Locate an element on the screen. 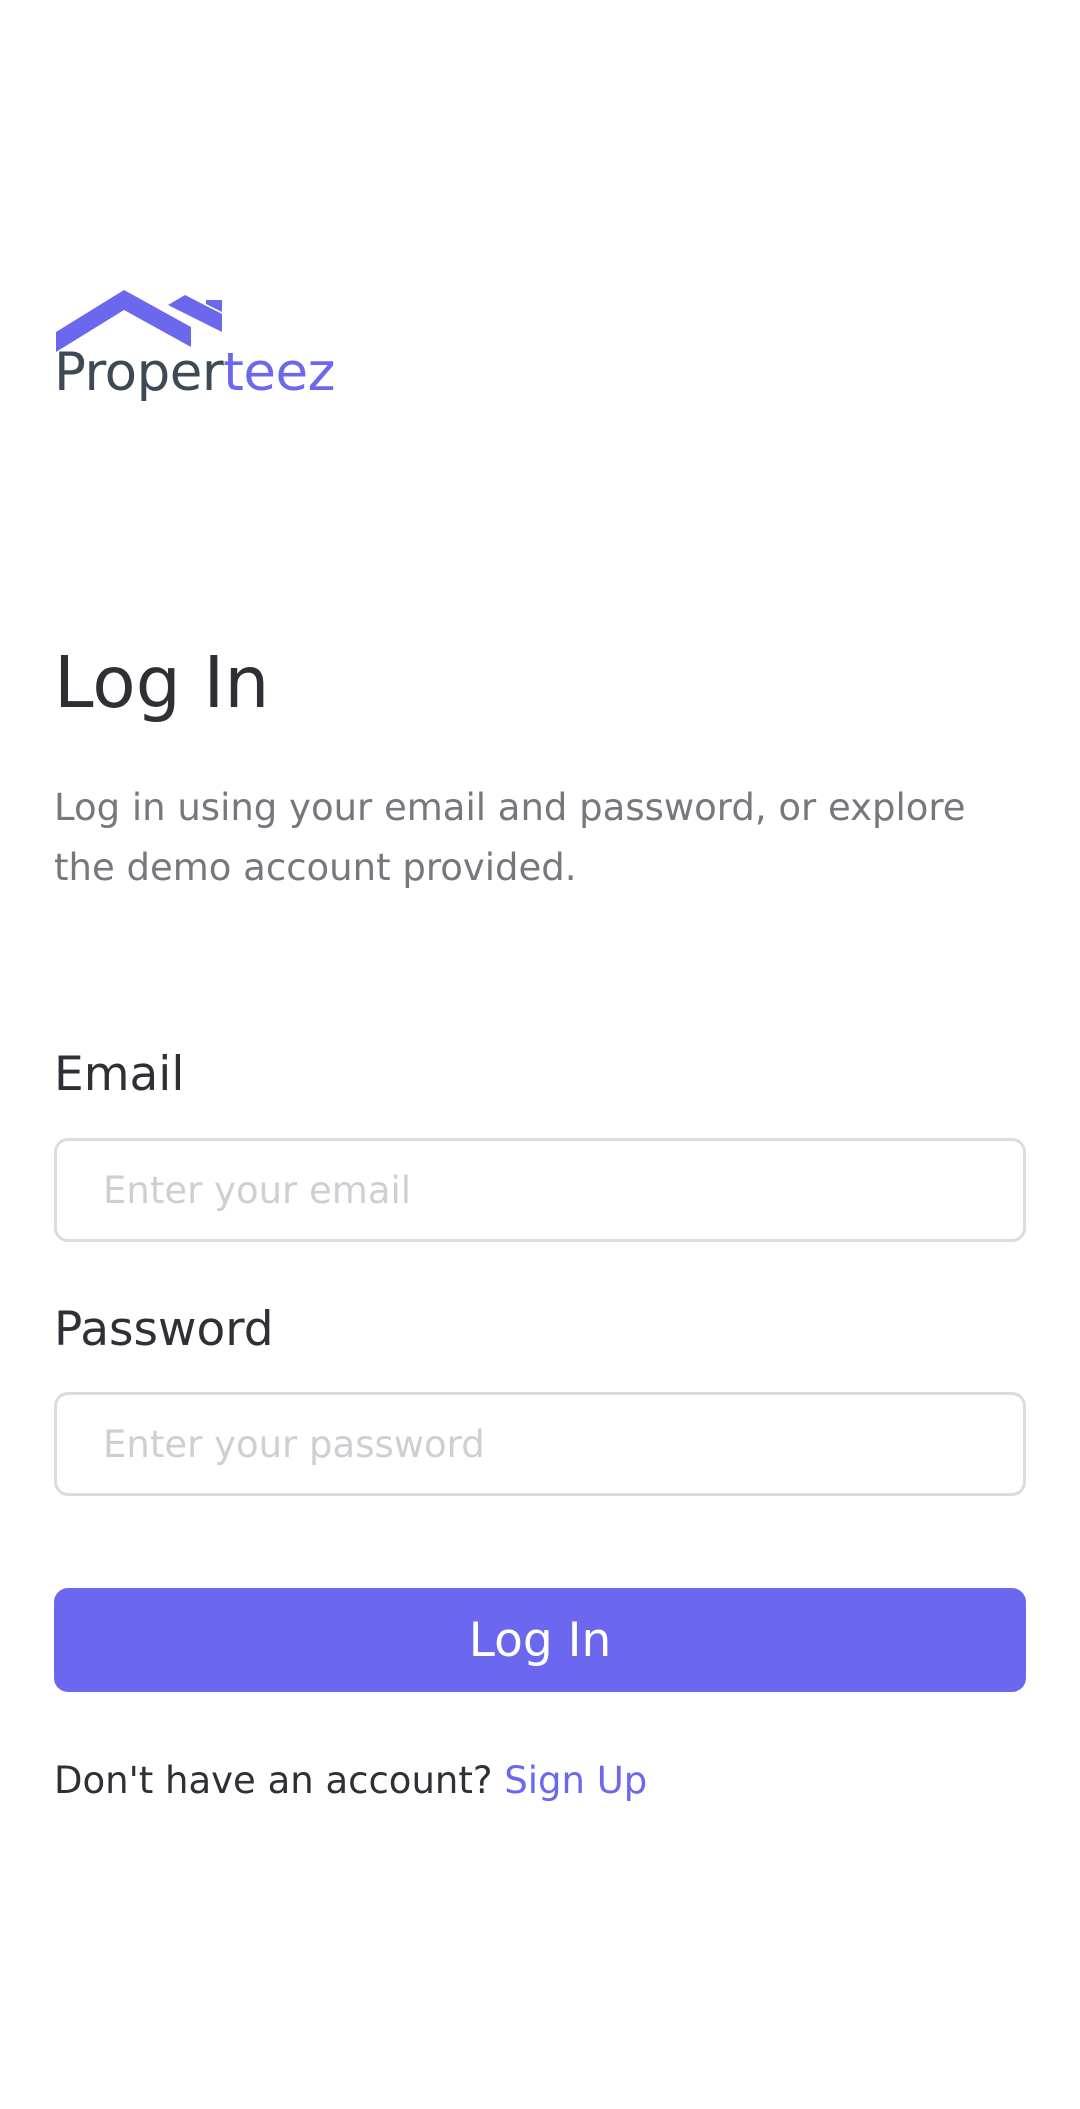  signup-link: Sign Up is located at coordinates (575, 1780).